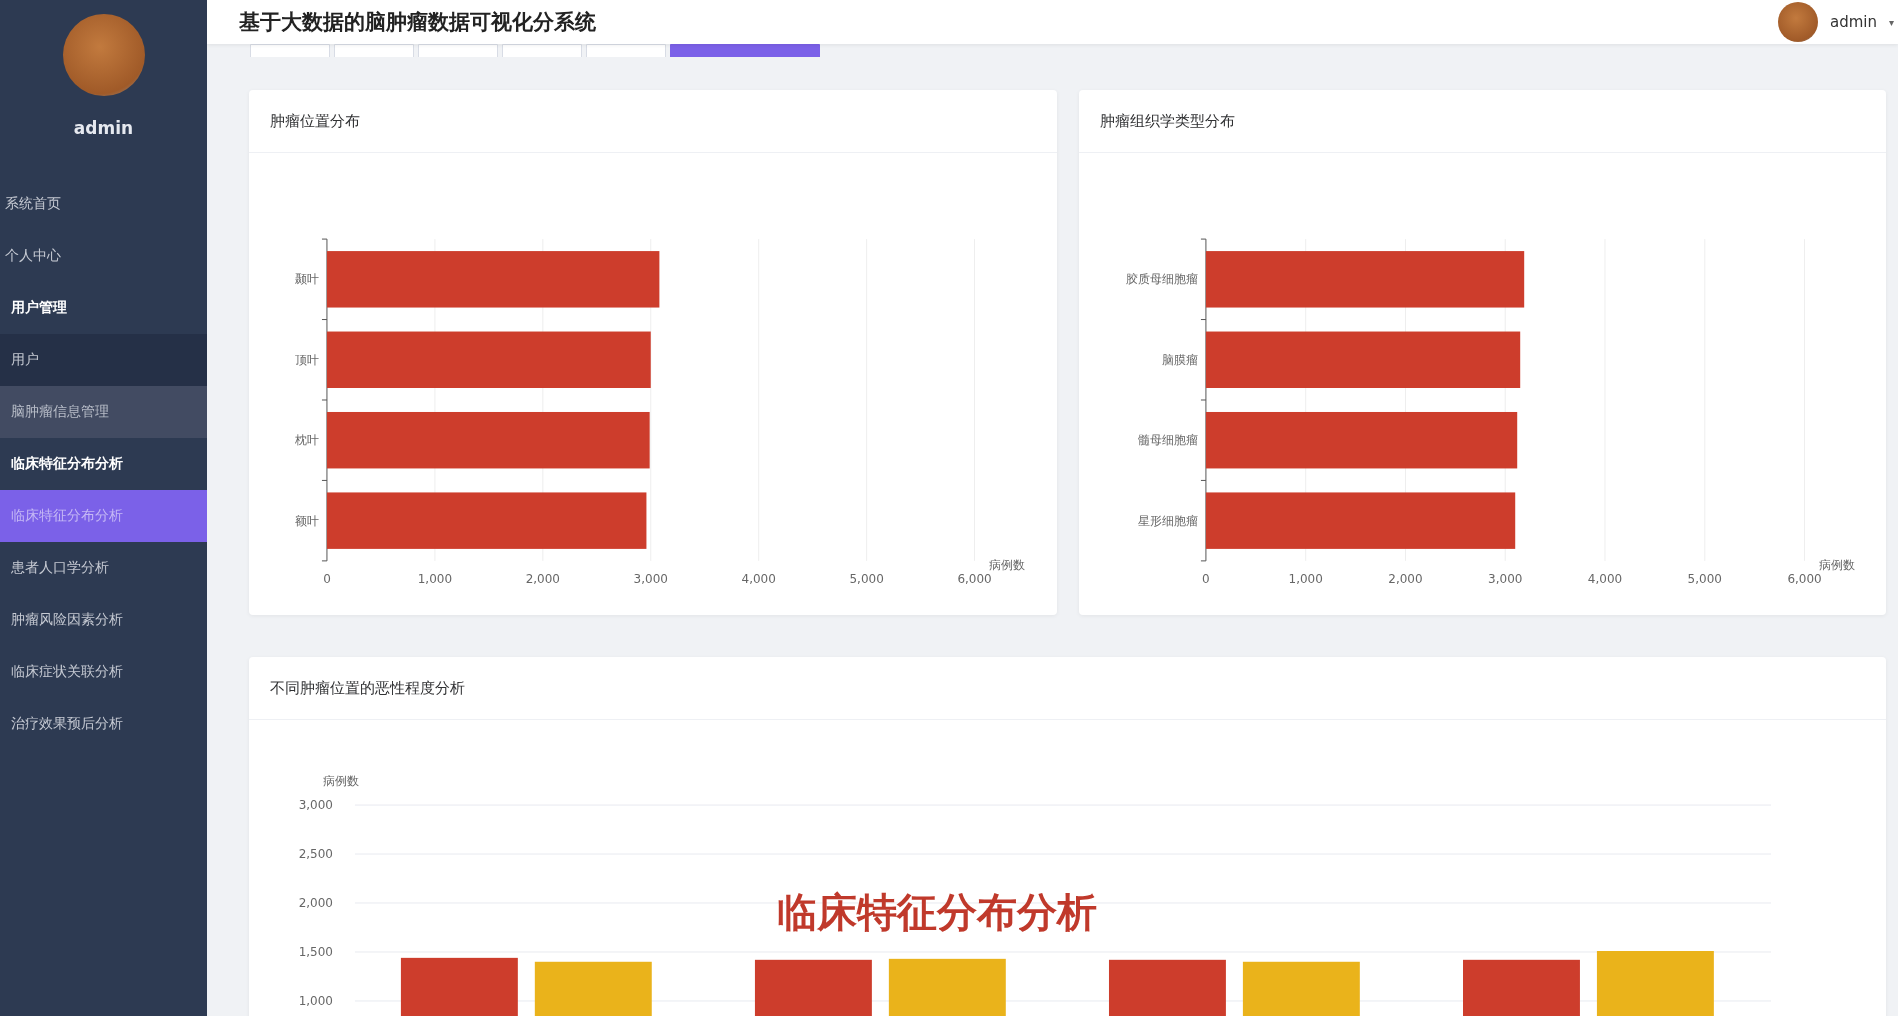  What do you see at coordinates (103, 256) in the screenshot?
I see `menu-item: 个人中心` at bounding box center [103, 256].